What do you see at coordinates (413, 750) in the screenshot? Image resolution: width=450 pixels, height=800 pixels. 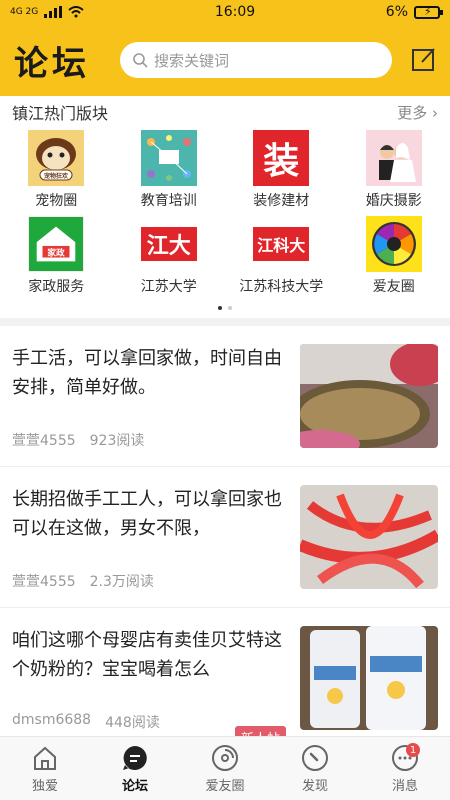 I see `unread-badge: 1` at bounding box center [413, 750].